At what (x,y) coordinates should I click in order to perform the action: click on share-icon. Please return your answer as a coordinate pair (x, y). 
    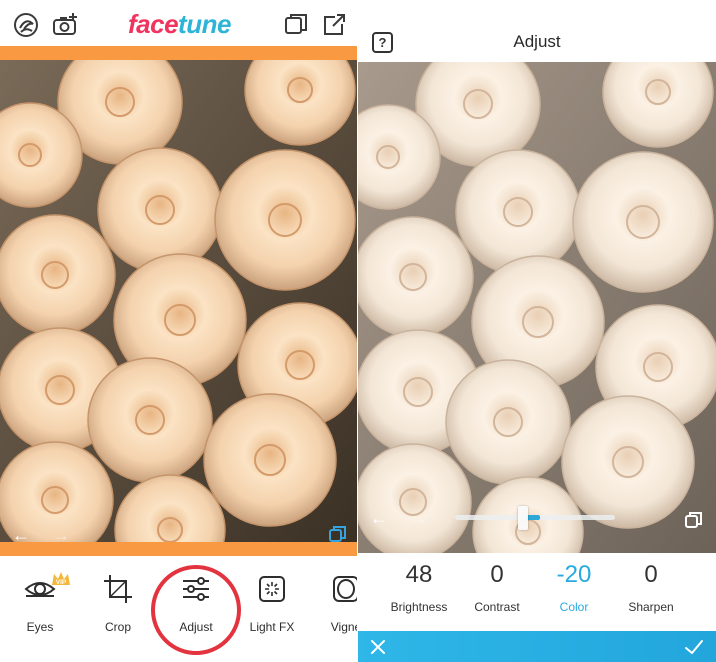
    Looking at the image, I should click on (334, 25).